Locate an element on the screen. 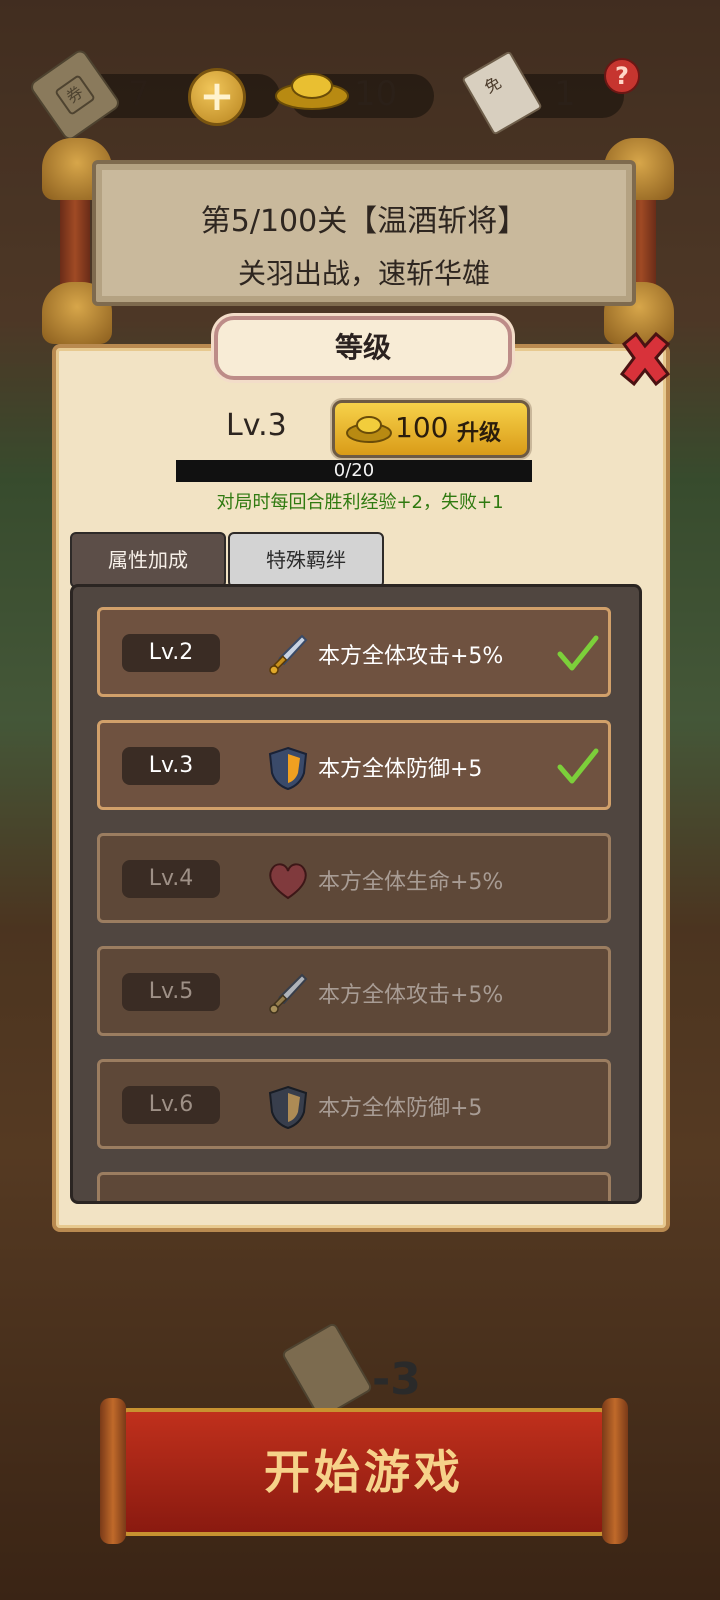 The image size is (720, 1600). gold-count: 10 is located at coordinates (376, 94).